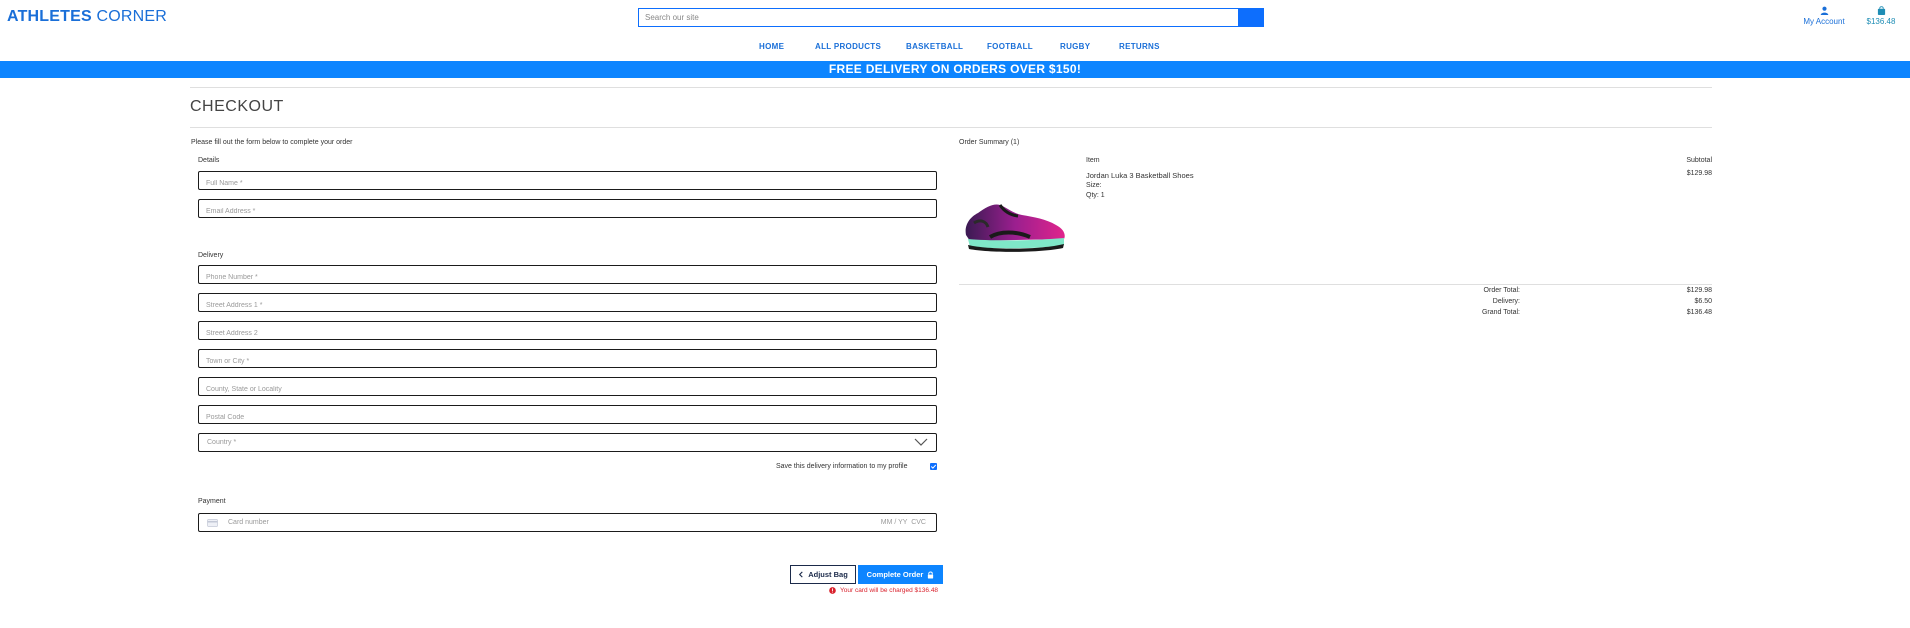  I want to click on full-name-input, so click(567, 183).